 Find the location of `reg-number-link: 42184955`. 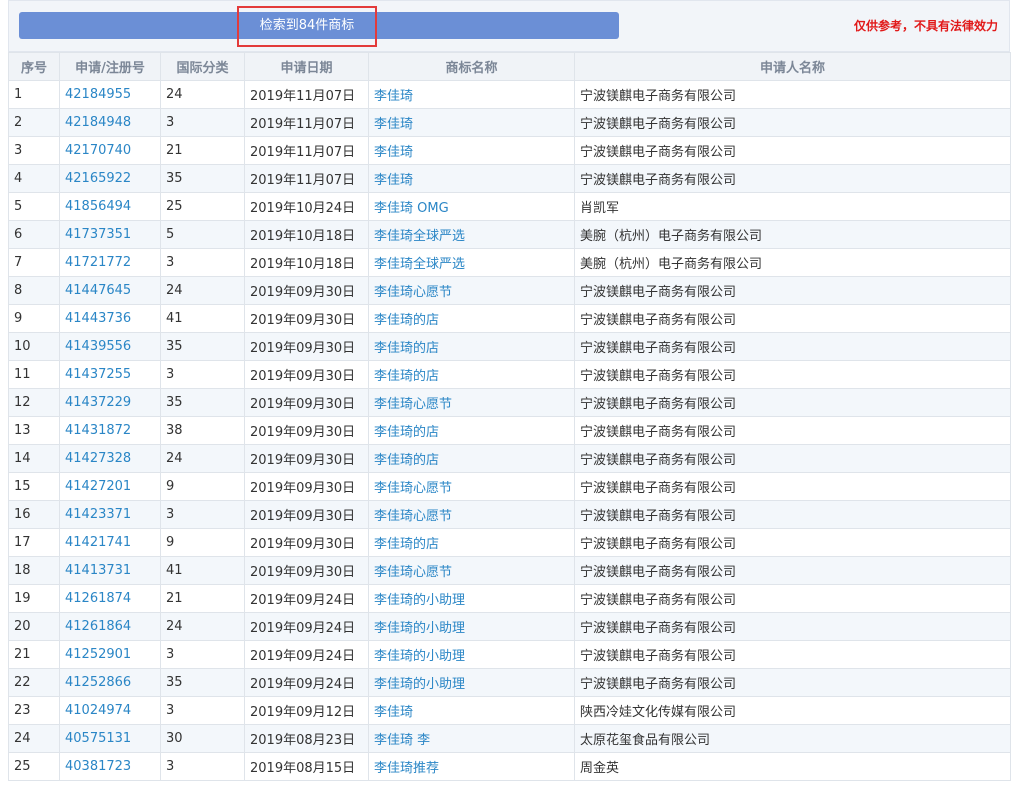

reg-number-link: 42184955 is located at coordinates (98, 94).